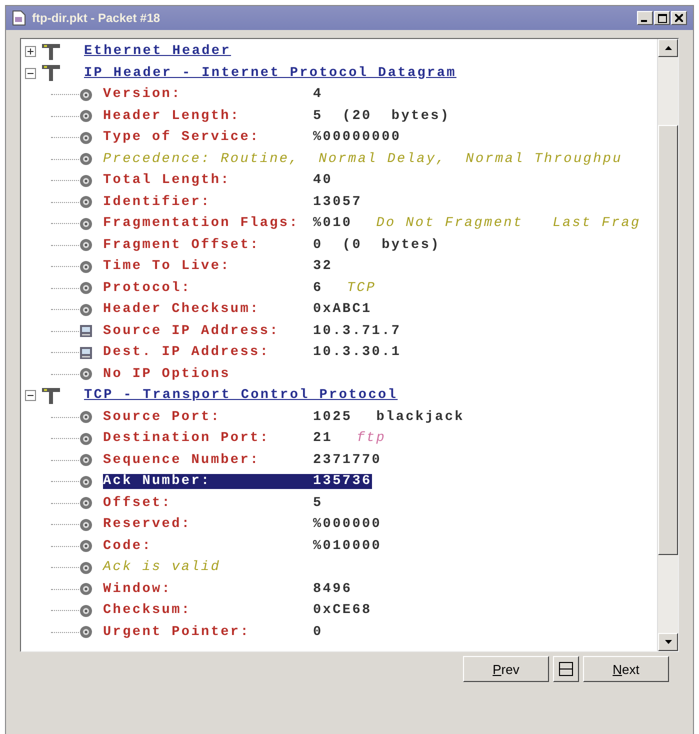  What do you see at coordinates (347, 546) in the screenshot?
I see `field-value: %010000` at bounding box center [347, 546].